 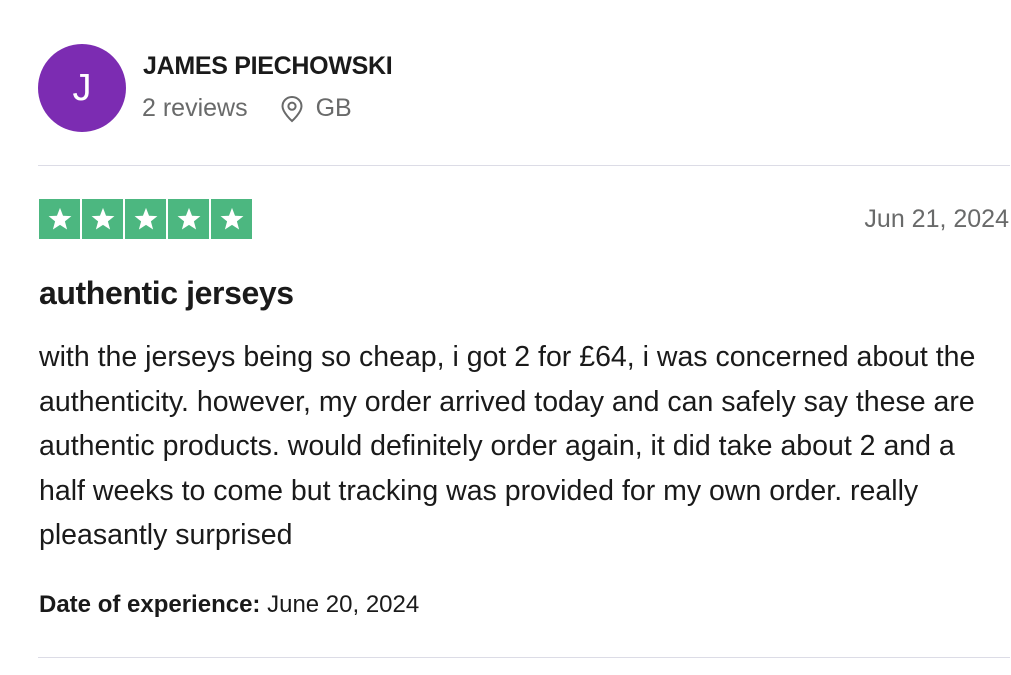 What do you see at coordinates (936, 219) in the screenshot?
I see `review-date: Jun 21, 2024` at bounding box center [936, 219].